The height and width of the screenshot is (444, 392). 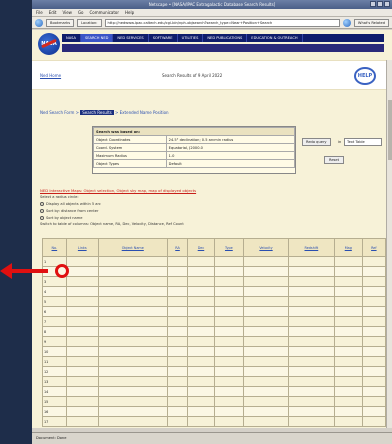 What do you see at coordinates (49, 44) in the screenshot?
I see `nasa-logo: NASA` at bounding box center [49, 44].